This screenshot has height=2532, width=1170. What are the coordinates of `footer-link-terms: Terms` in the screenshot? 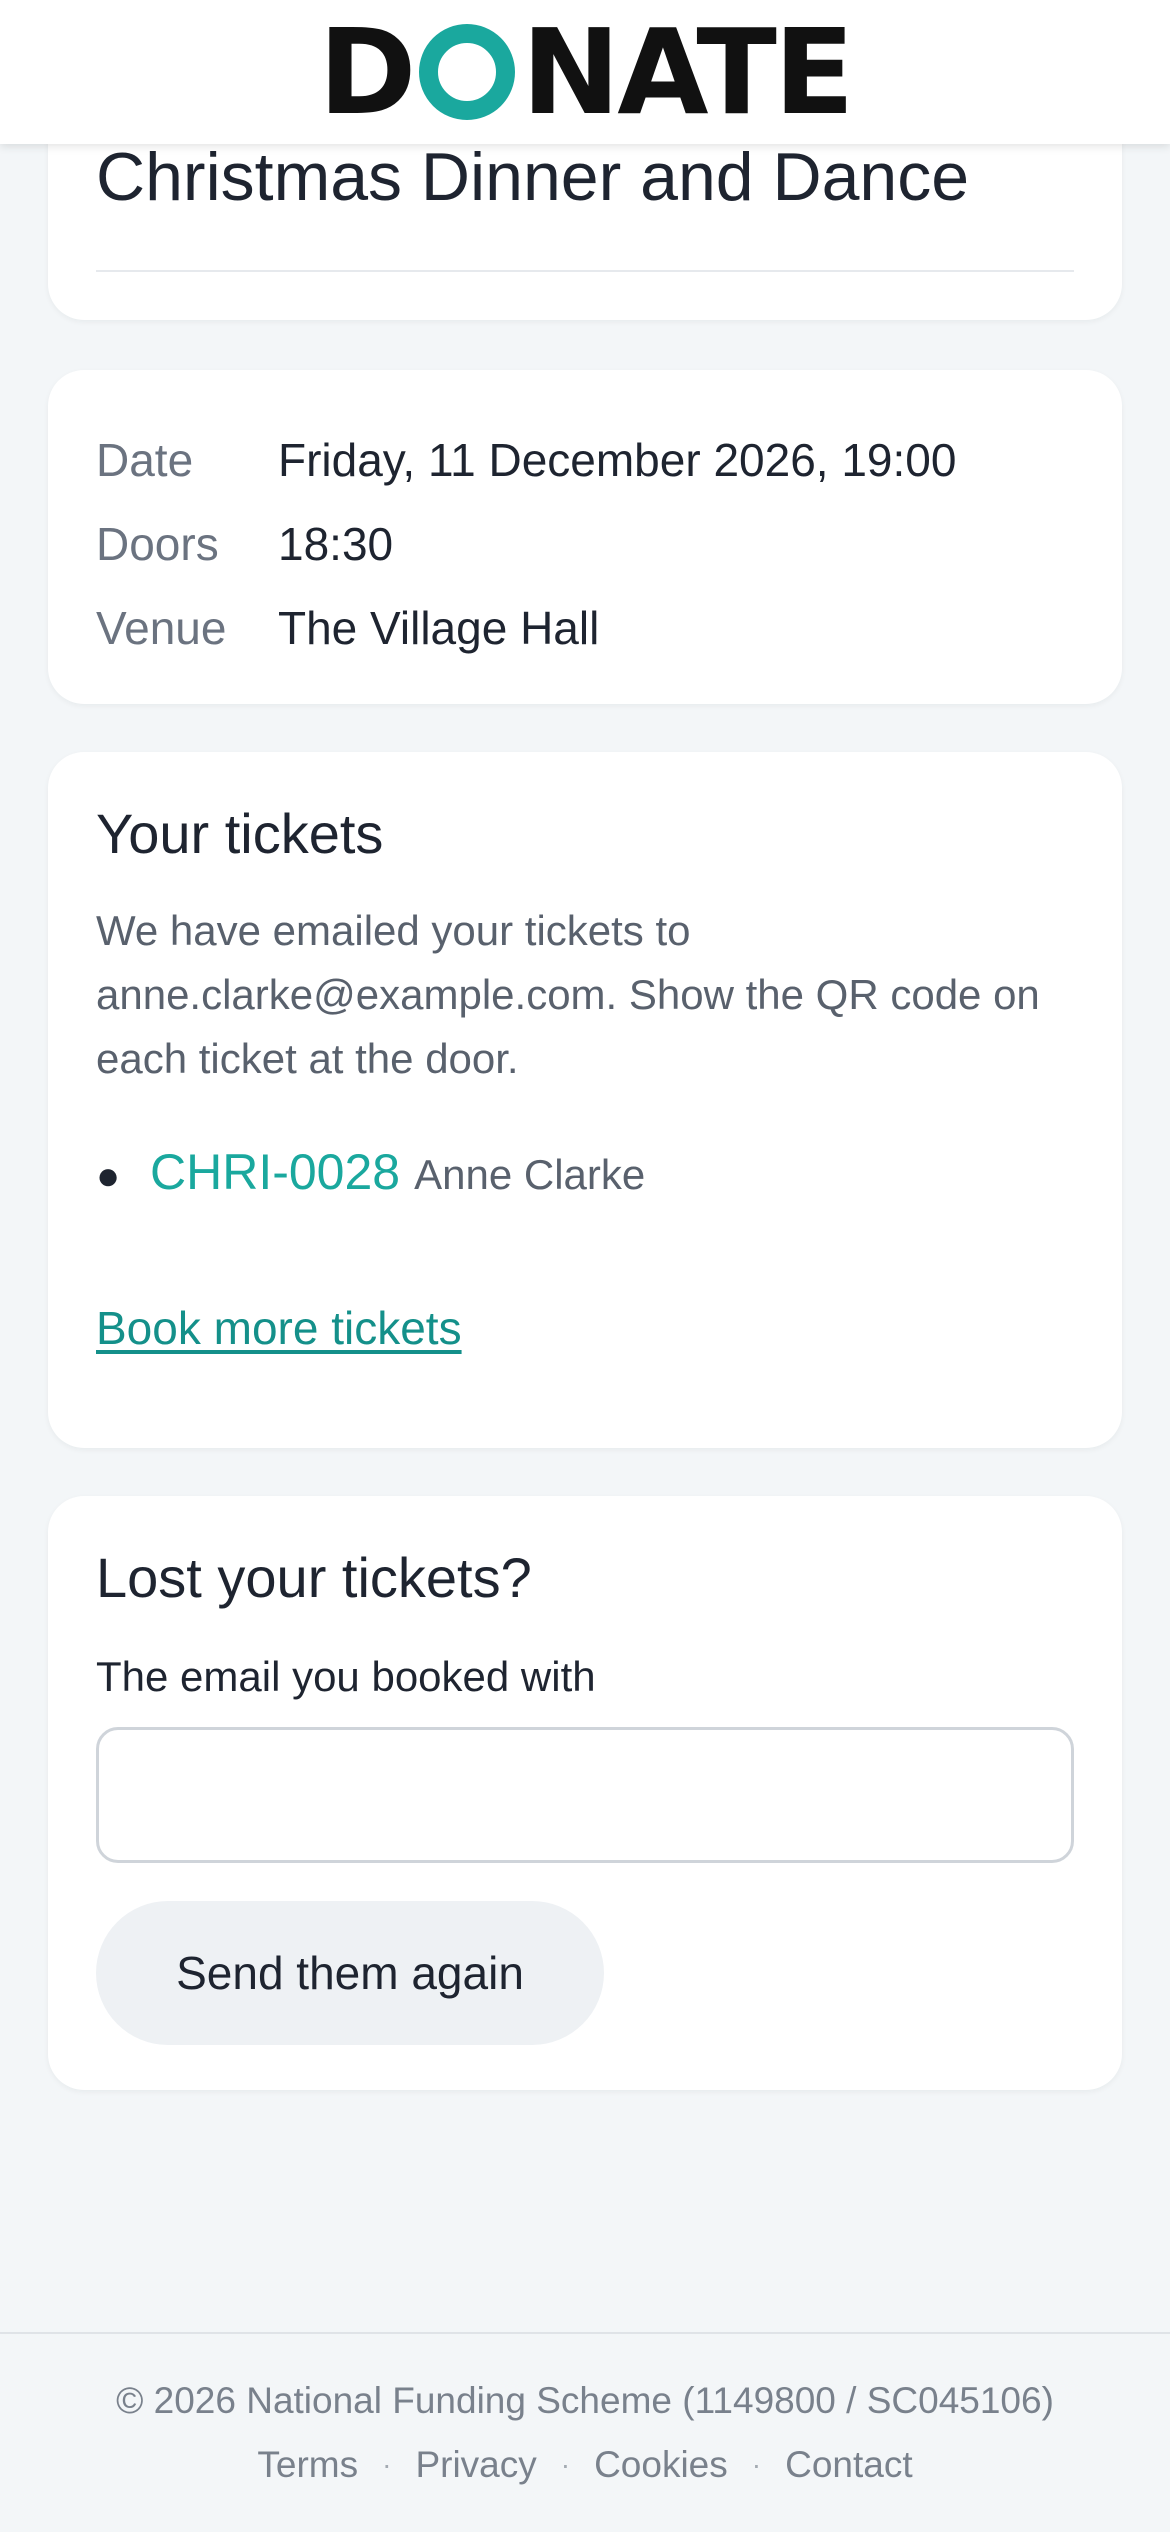 It's located at (307, 2465).